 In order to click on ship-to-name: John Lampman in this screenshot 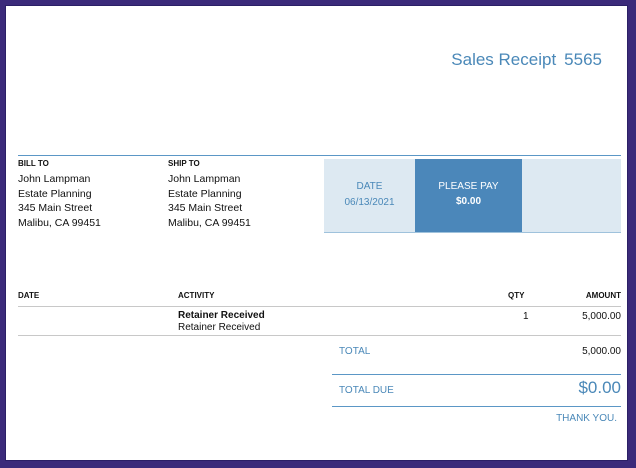, I will do `click(204, 179)`.